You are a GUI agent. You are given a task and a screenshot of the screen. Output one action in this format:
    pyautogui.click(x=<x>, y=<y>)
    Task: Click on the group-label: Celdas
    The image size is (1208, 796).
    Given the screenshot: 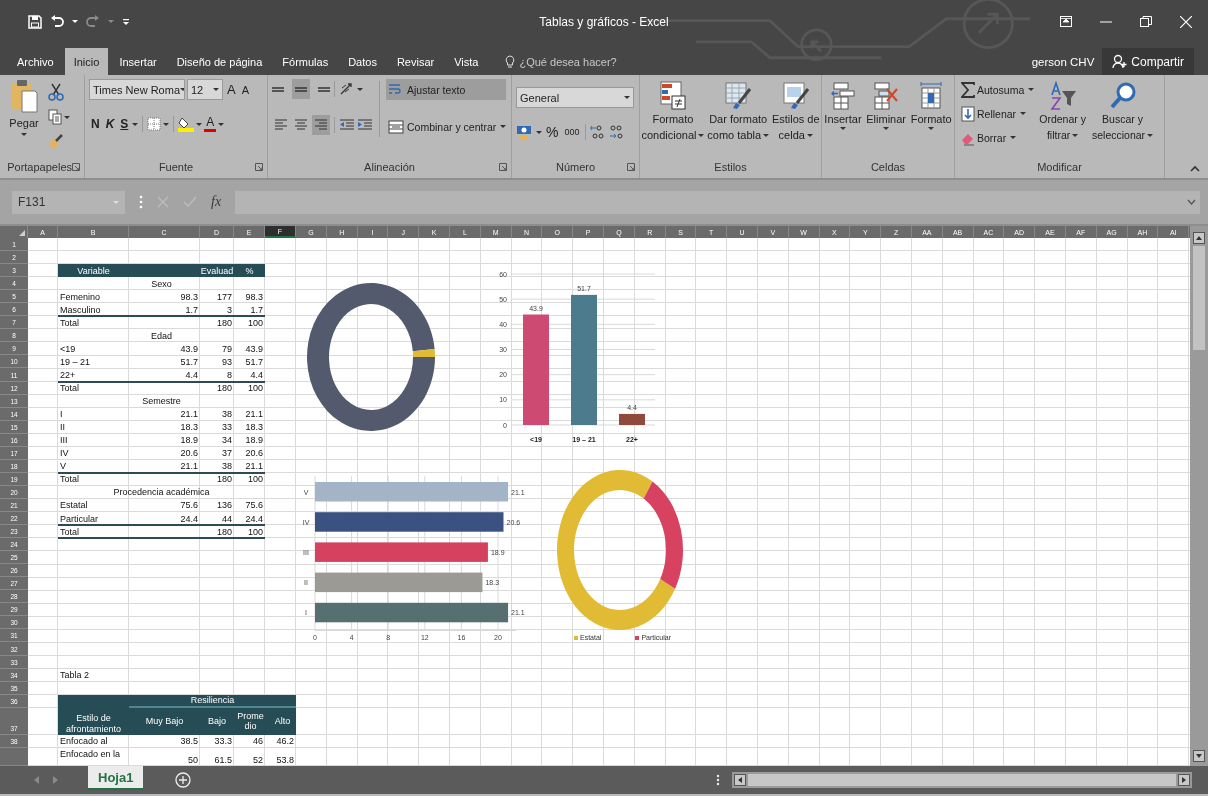 What is the action you would take?
    pyautogui.click(x=888, y=167)
    